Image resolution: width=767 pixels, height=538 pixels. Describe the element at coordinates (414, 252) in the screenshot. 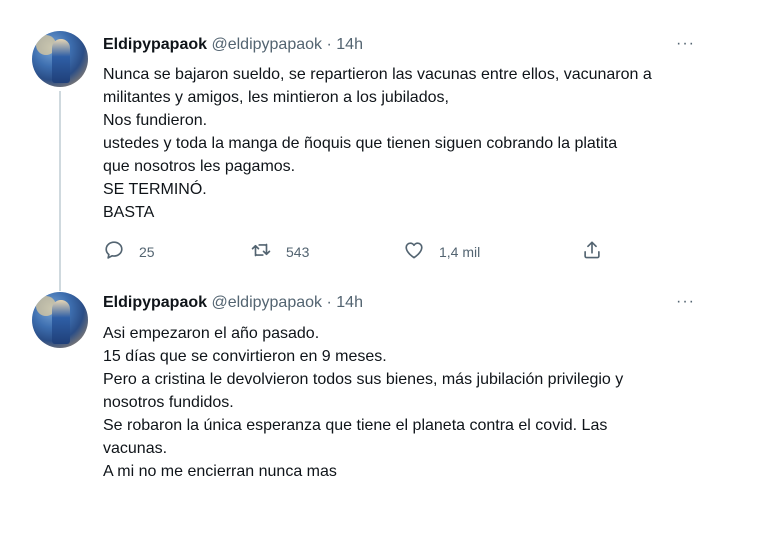

I see `like-icon` at that location.